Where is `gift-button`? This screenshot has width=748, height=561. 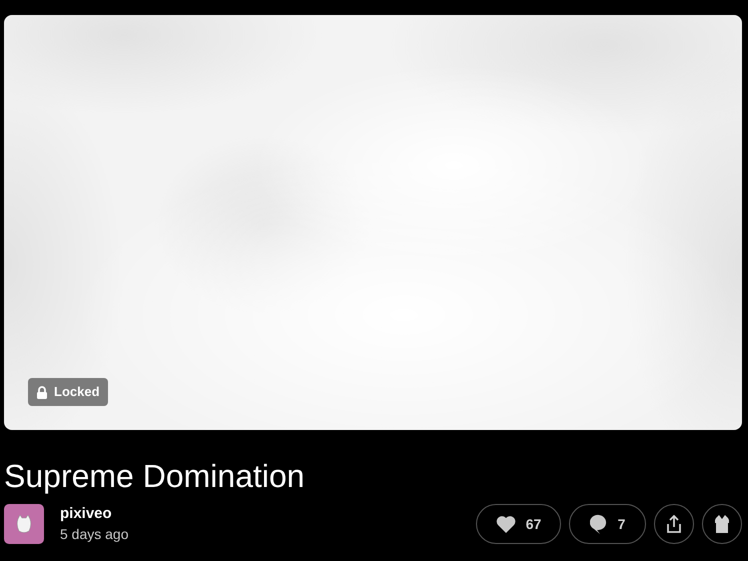 gift-button is located at coordinates (722, 524).